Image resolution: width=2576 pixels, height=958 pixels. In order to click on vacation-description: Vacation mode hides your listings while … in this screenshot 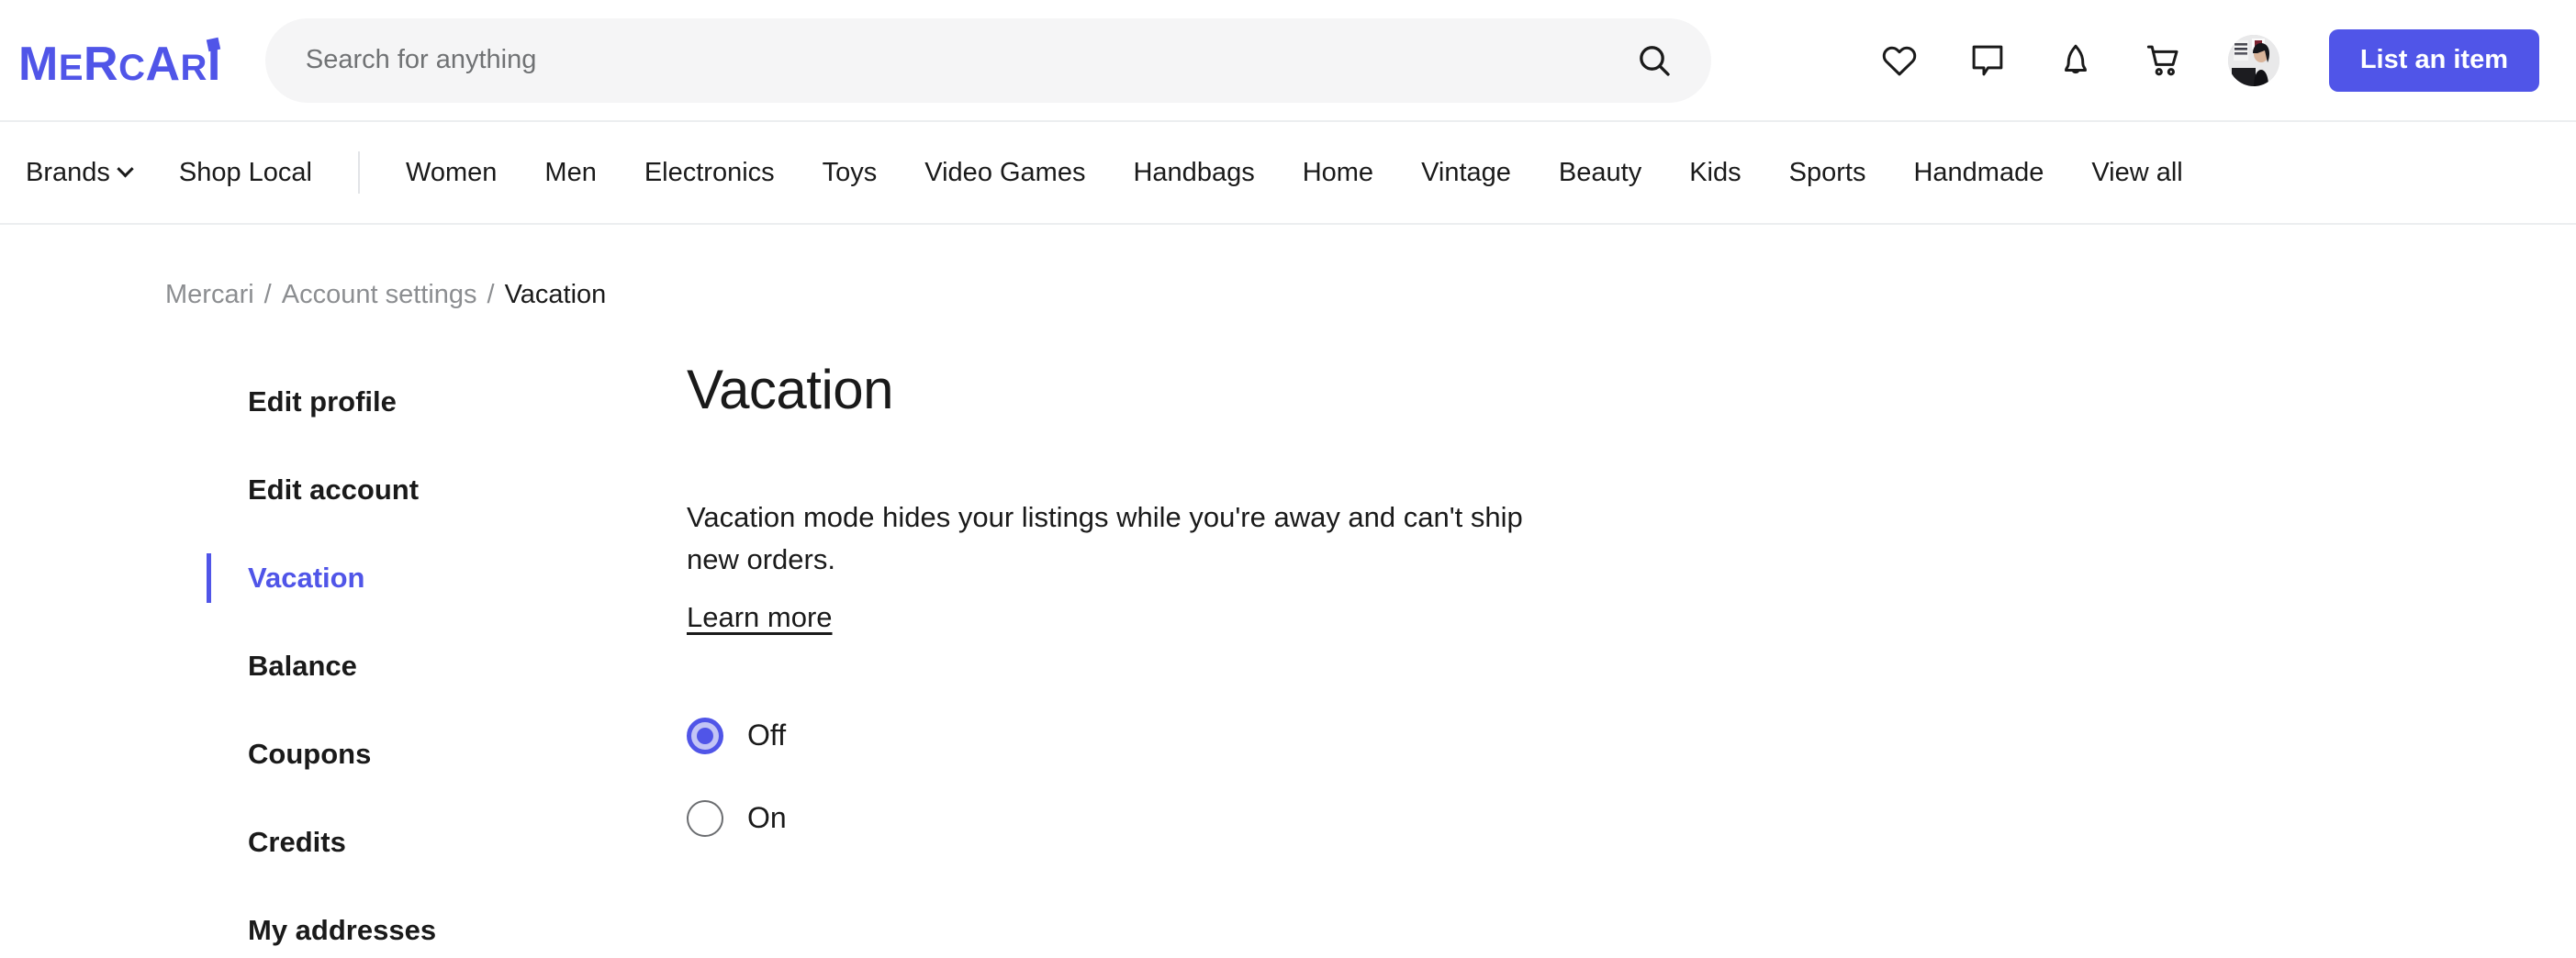, I will do `click(1105, 538)`.